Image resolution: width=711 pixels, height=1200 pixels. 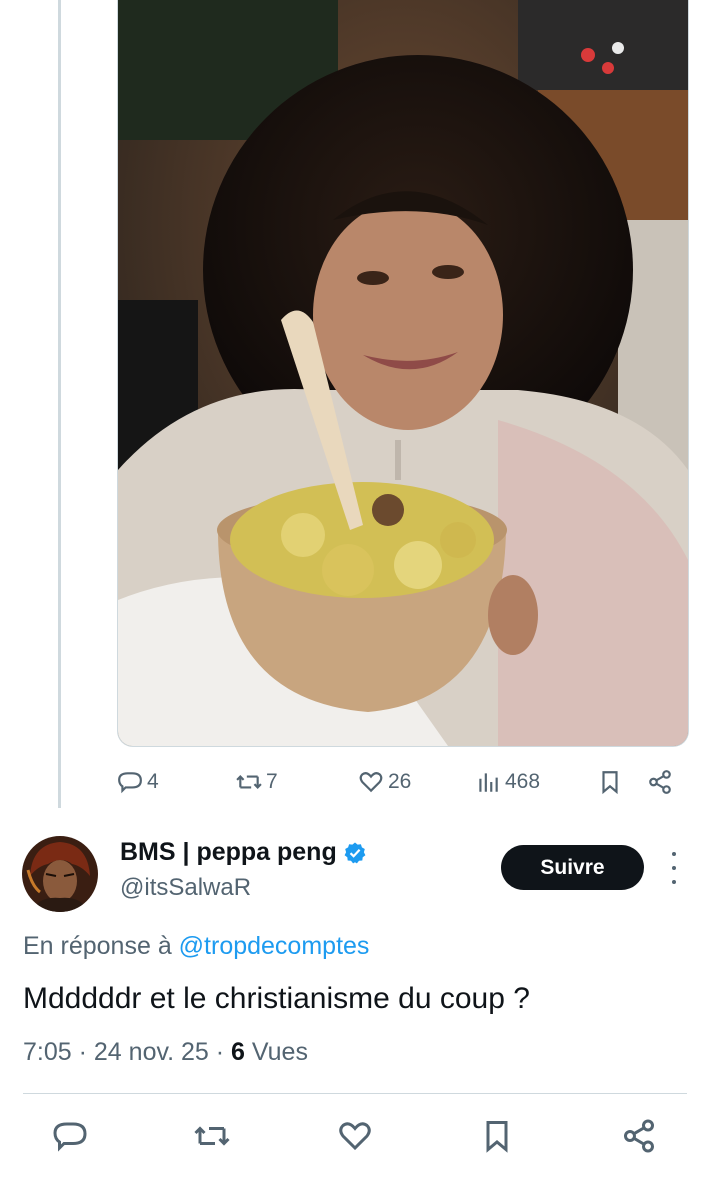 I want to click on avatar, so click(x=60, y=874).